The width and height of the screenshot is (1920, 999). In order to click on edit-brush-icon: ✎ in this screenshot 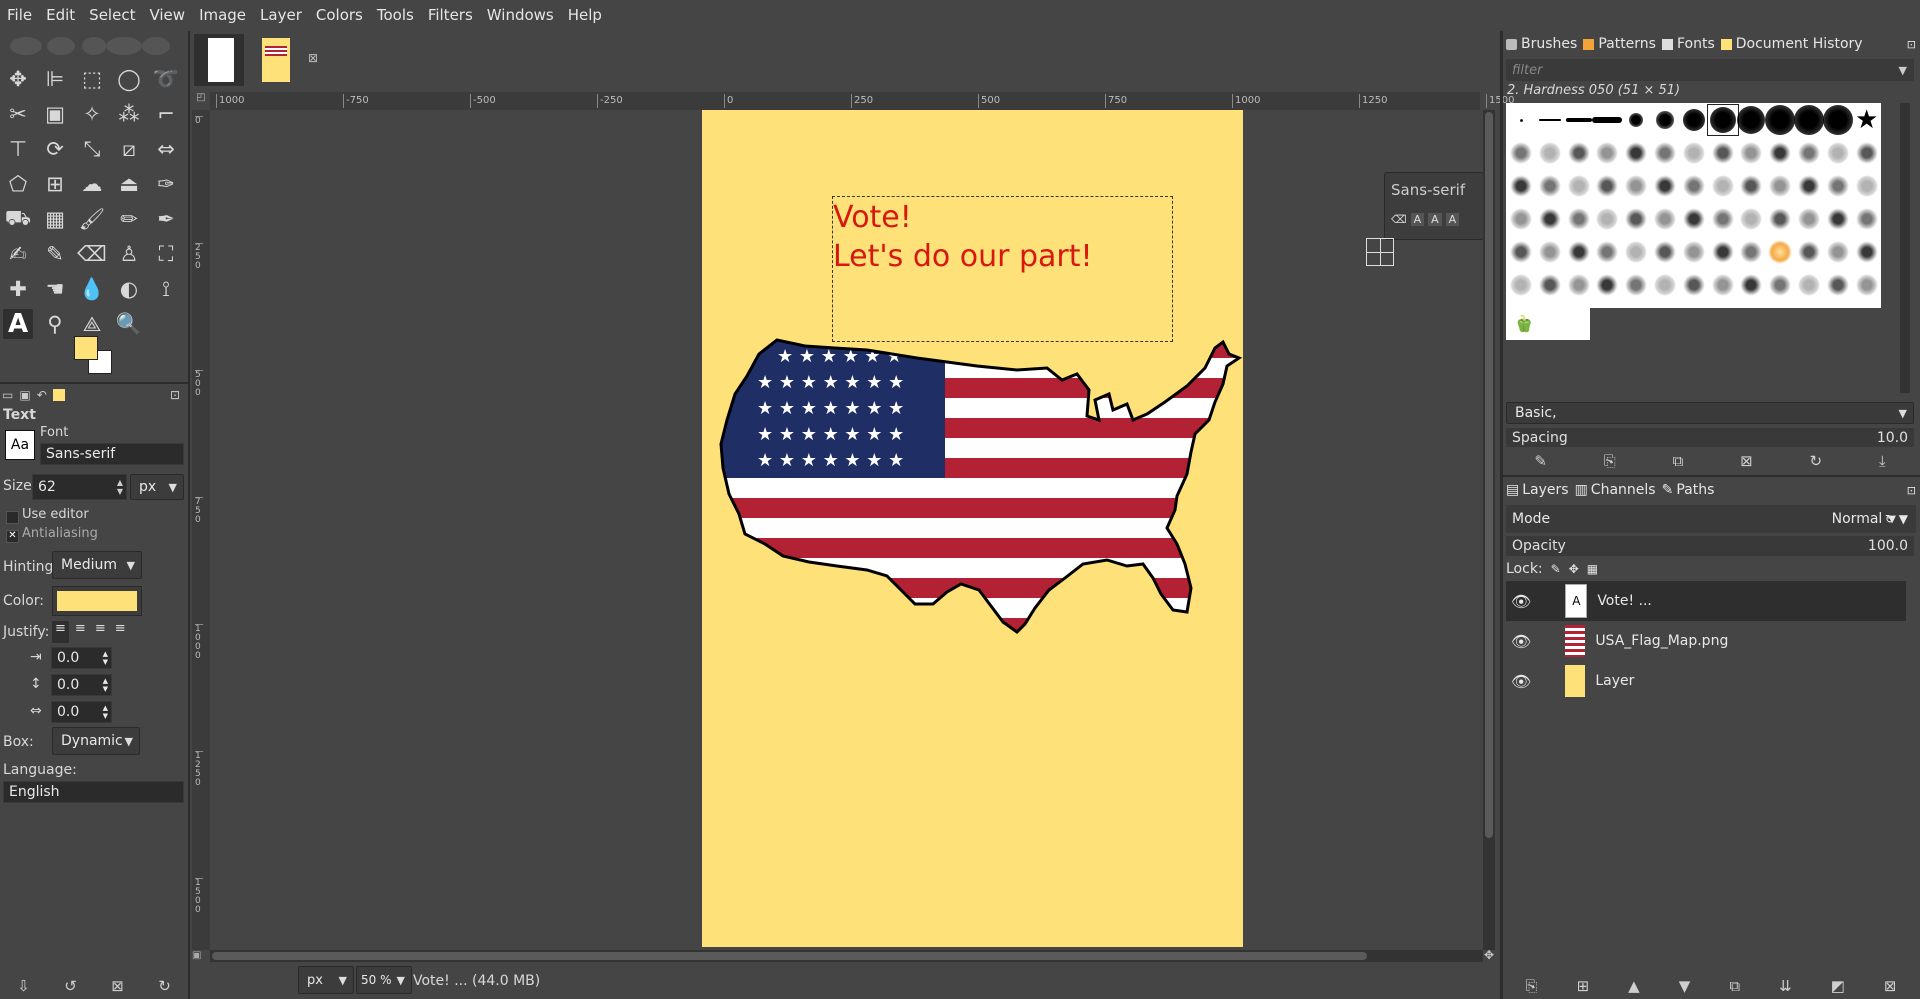, I will do `click(1540, 461)`.